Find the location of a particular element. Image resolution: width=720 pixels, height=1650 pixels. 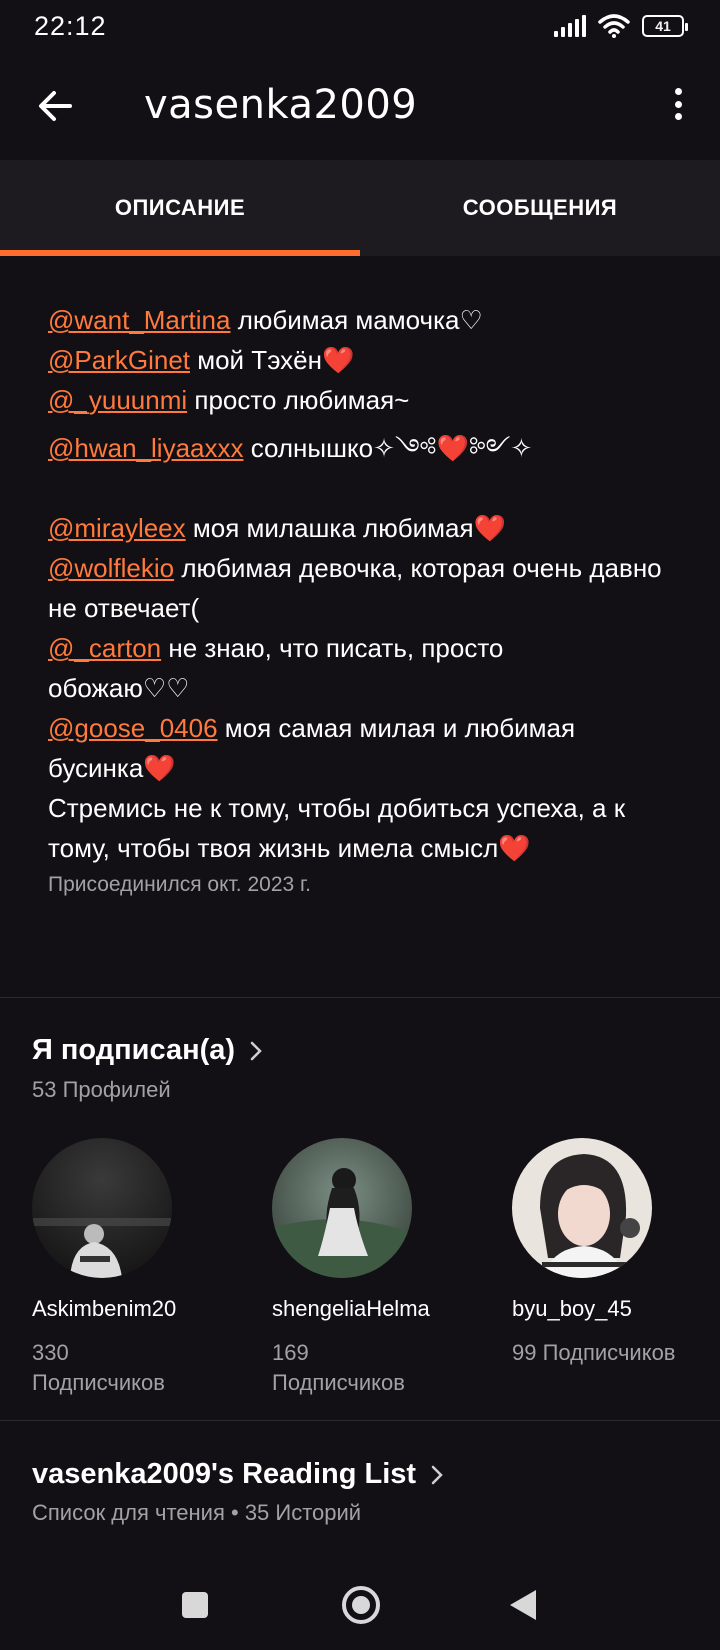

profile-name: Askimbenim20 is located at coordinates (104, 1308).